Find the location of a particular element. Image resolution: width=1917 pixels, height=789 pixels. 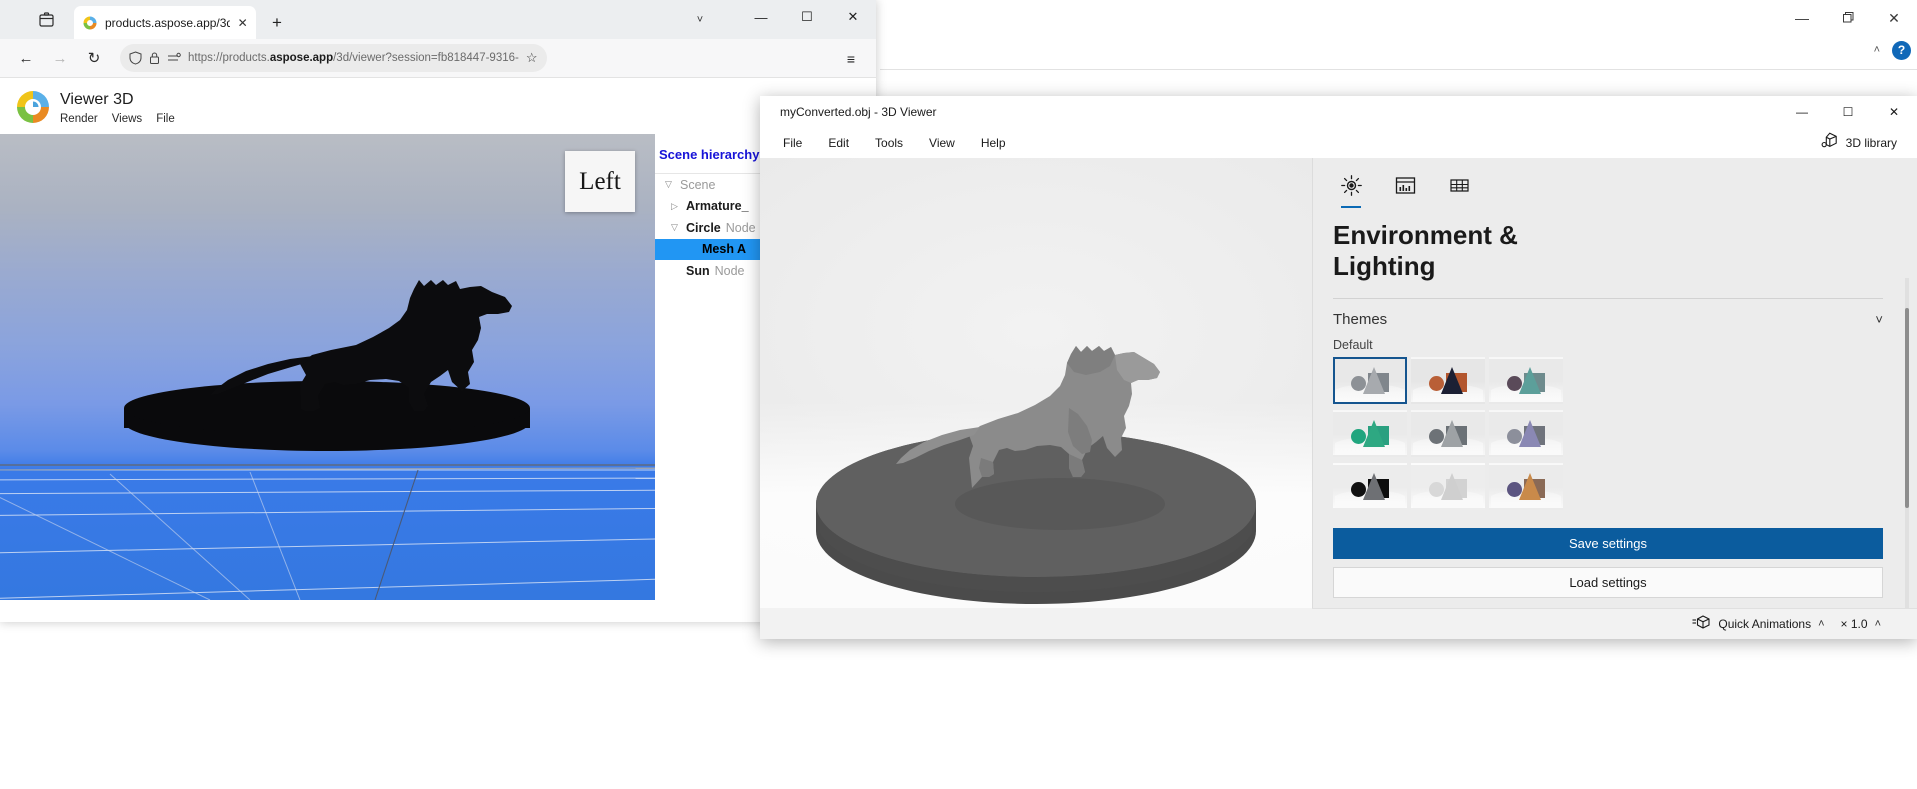

materials-tab is located at coordinates (1459, 188).